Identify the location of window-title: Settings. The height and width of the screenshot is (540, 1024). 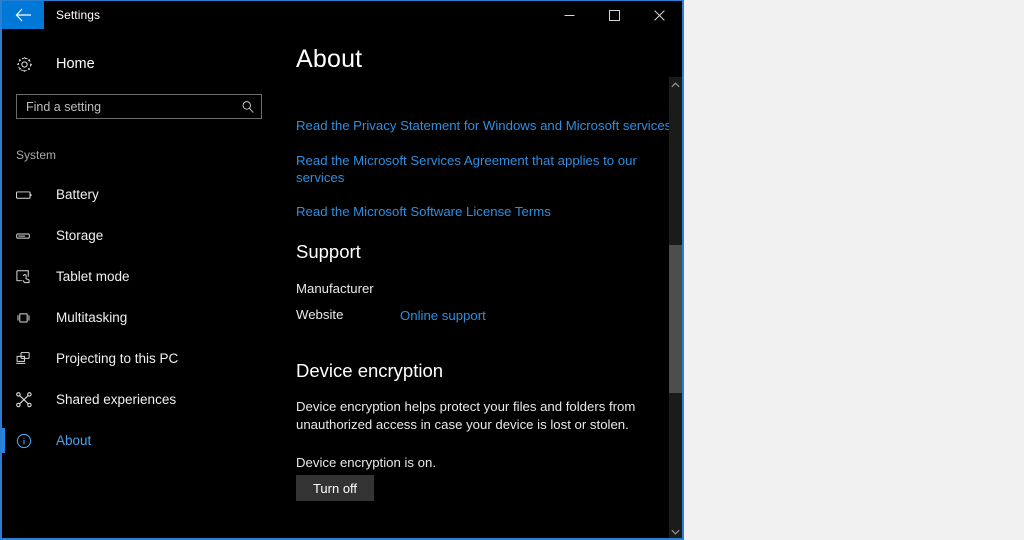
(78, 15).